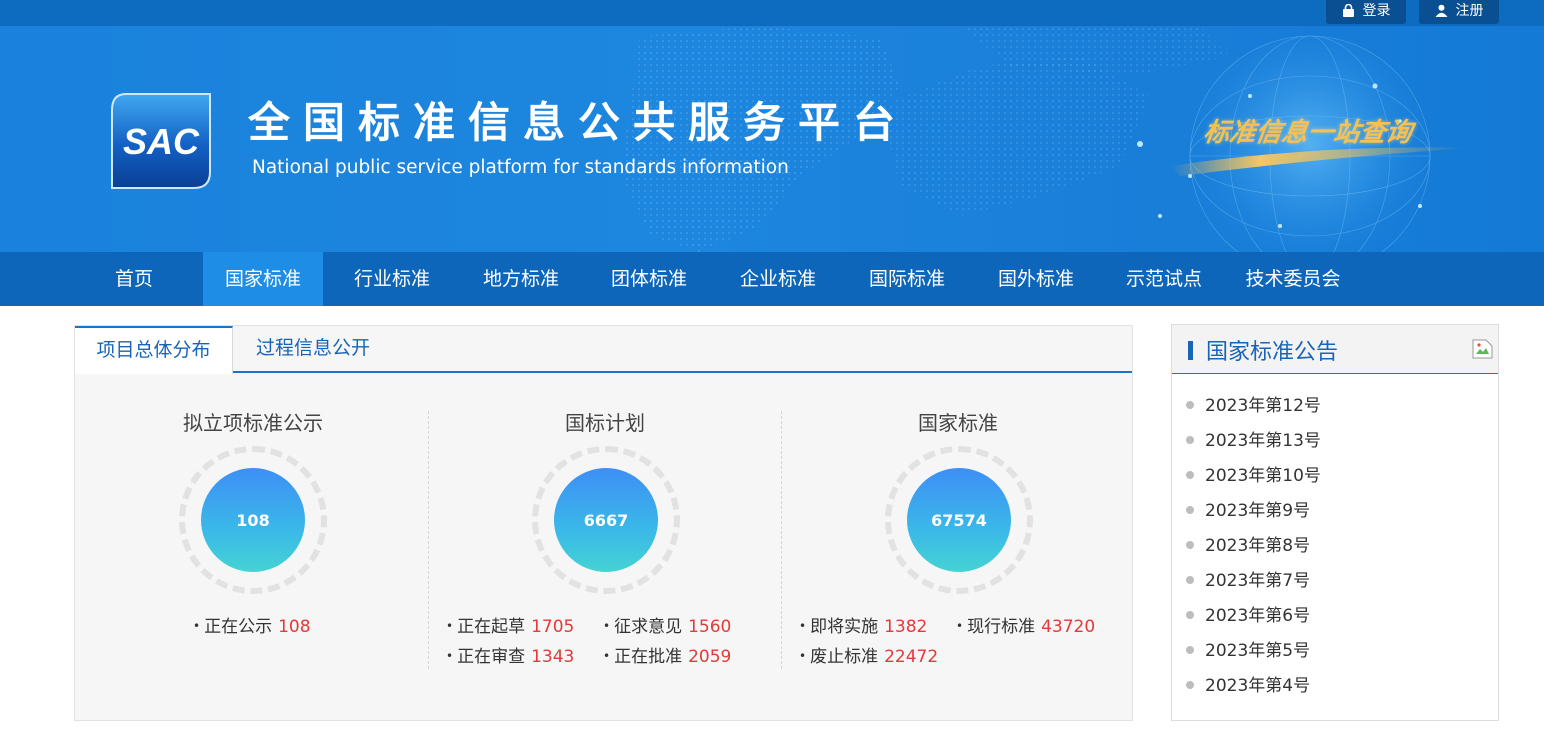 This screenshot has height=736, width=1544. What do you see at coordinates (1190, 350) in the screenshot?
I see `title-accent-bar` at bounding box center [1190, 350].